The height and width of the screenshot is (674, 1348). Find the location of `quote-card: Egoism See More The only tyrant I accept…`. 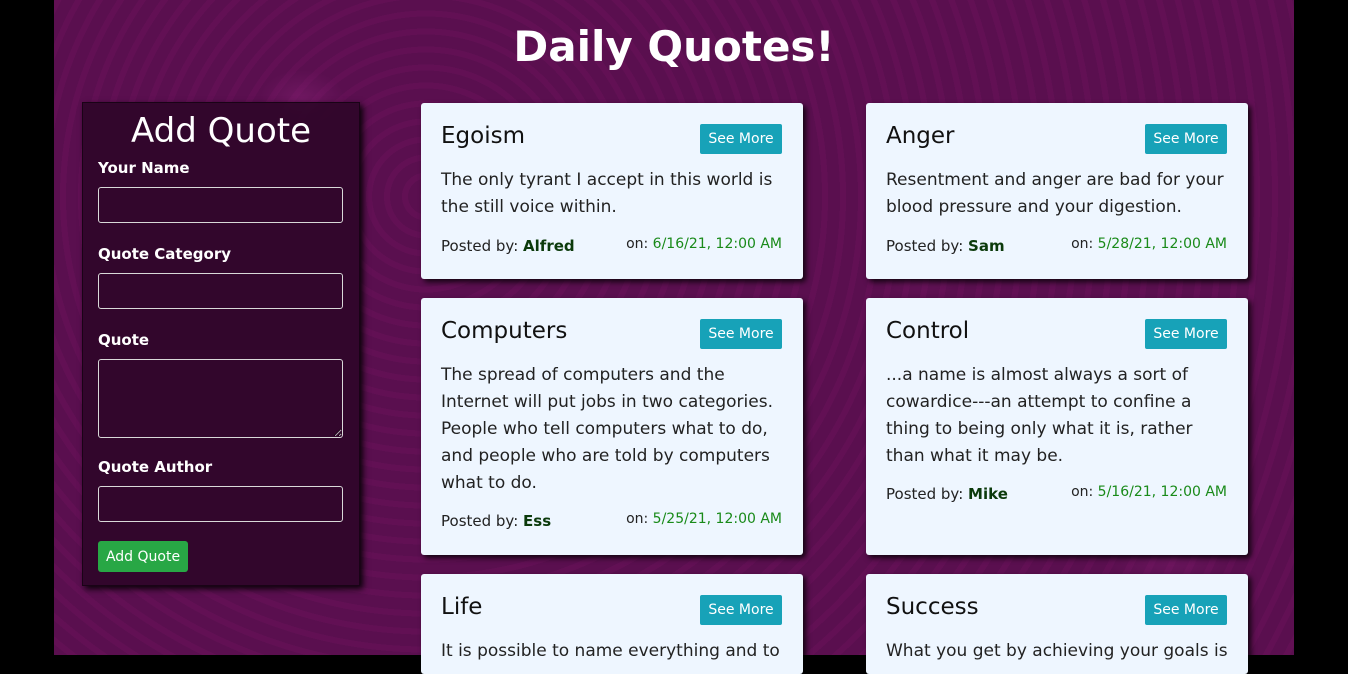

quote-card: Egoism See More The only tyrant I accept… is located at coordinates (612, 191).